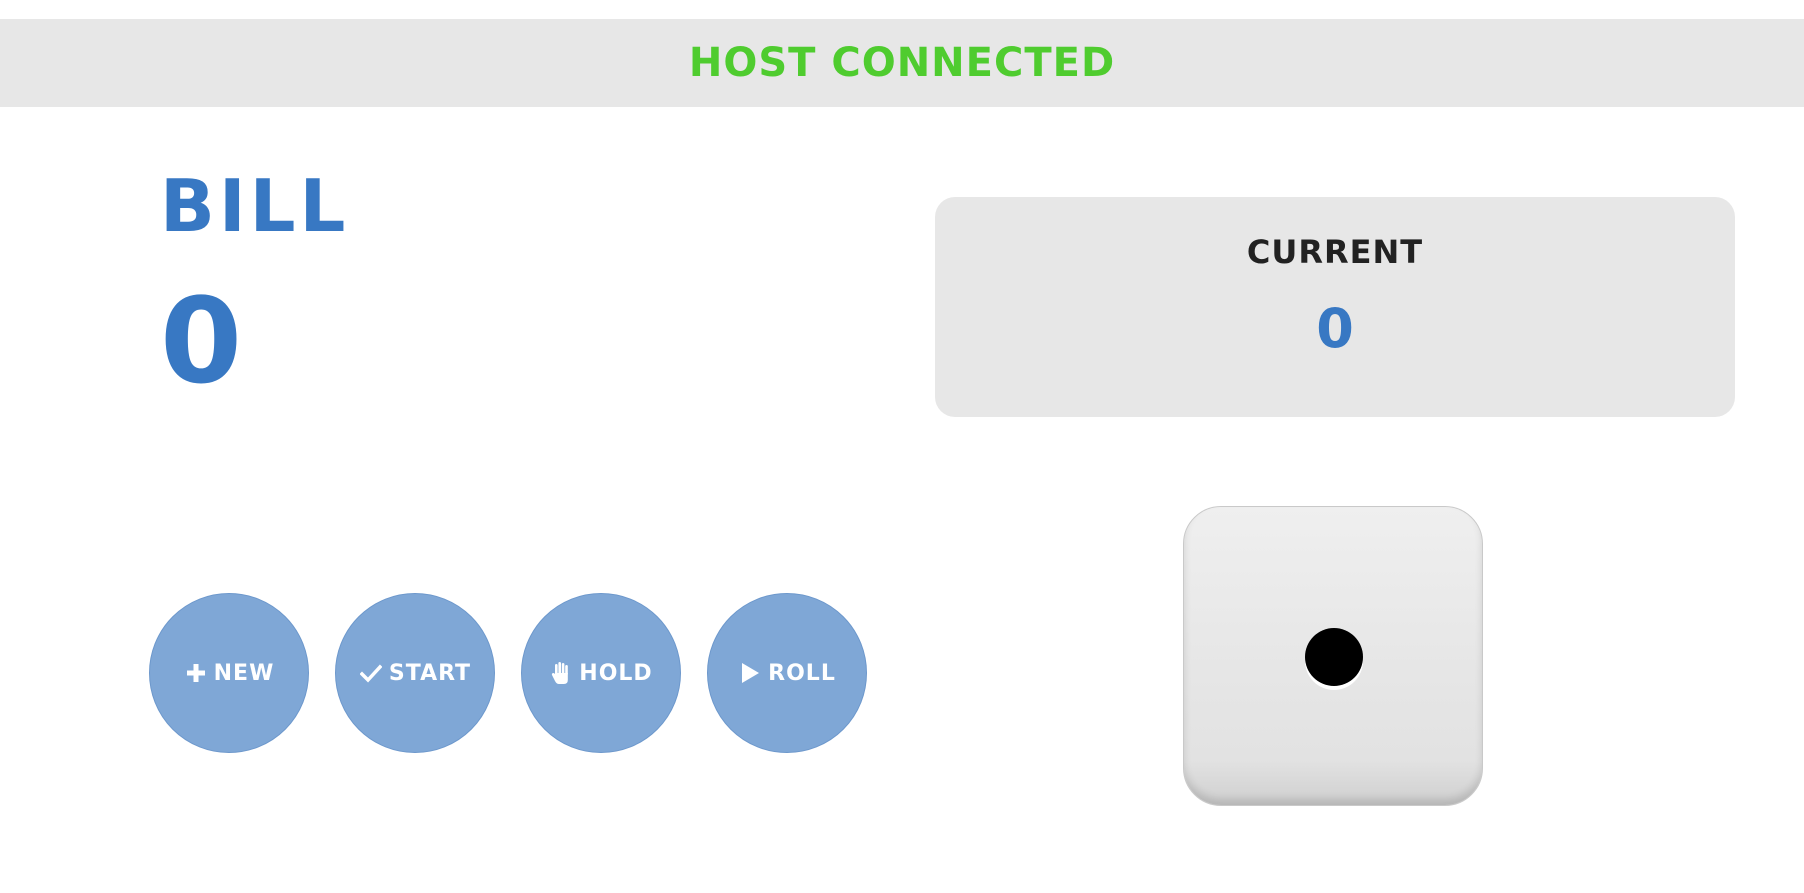 This screenshot has width=1804, height=893. What do you see at coordinates (430, 673) in the screenshot?
I see `start-button-label: START` at bounding box center [430, 673].